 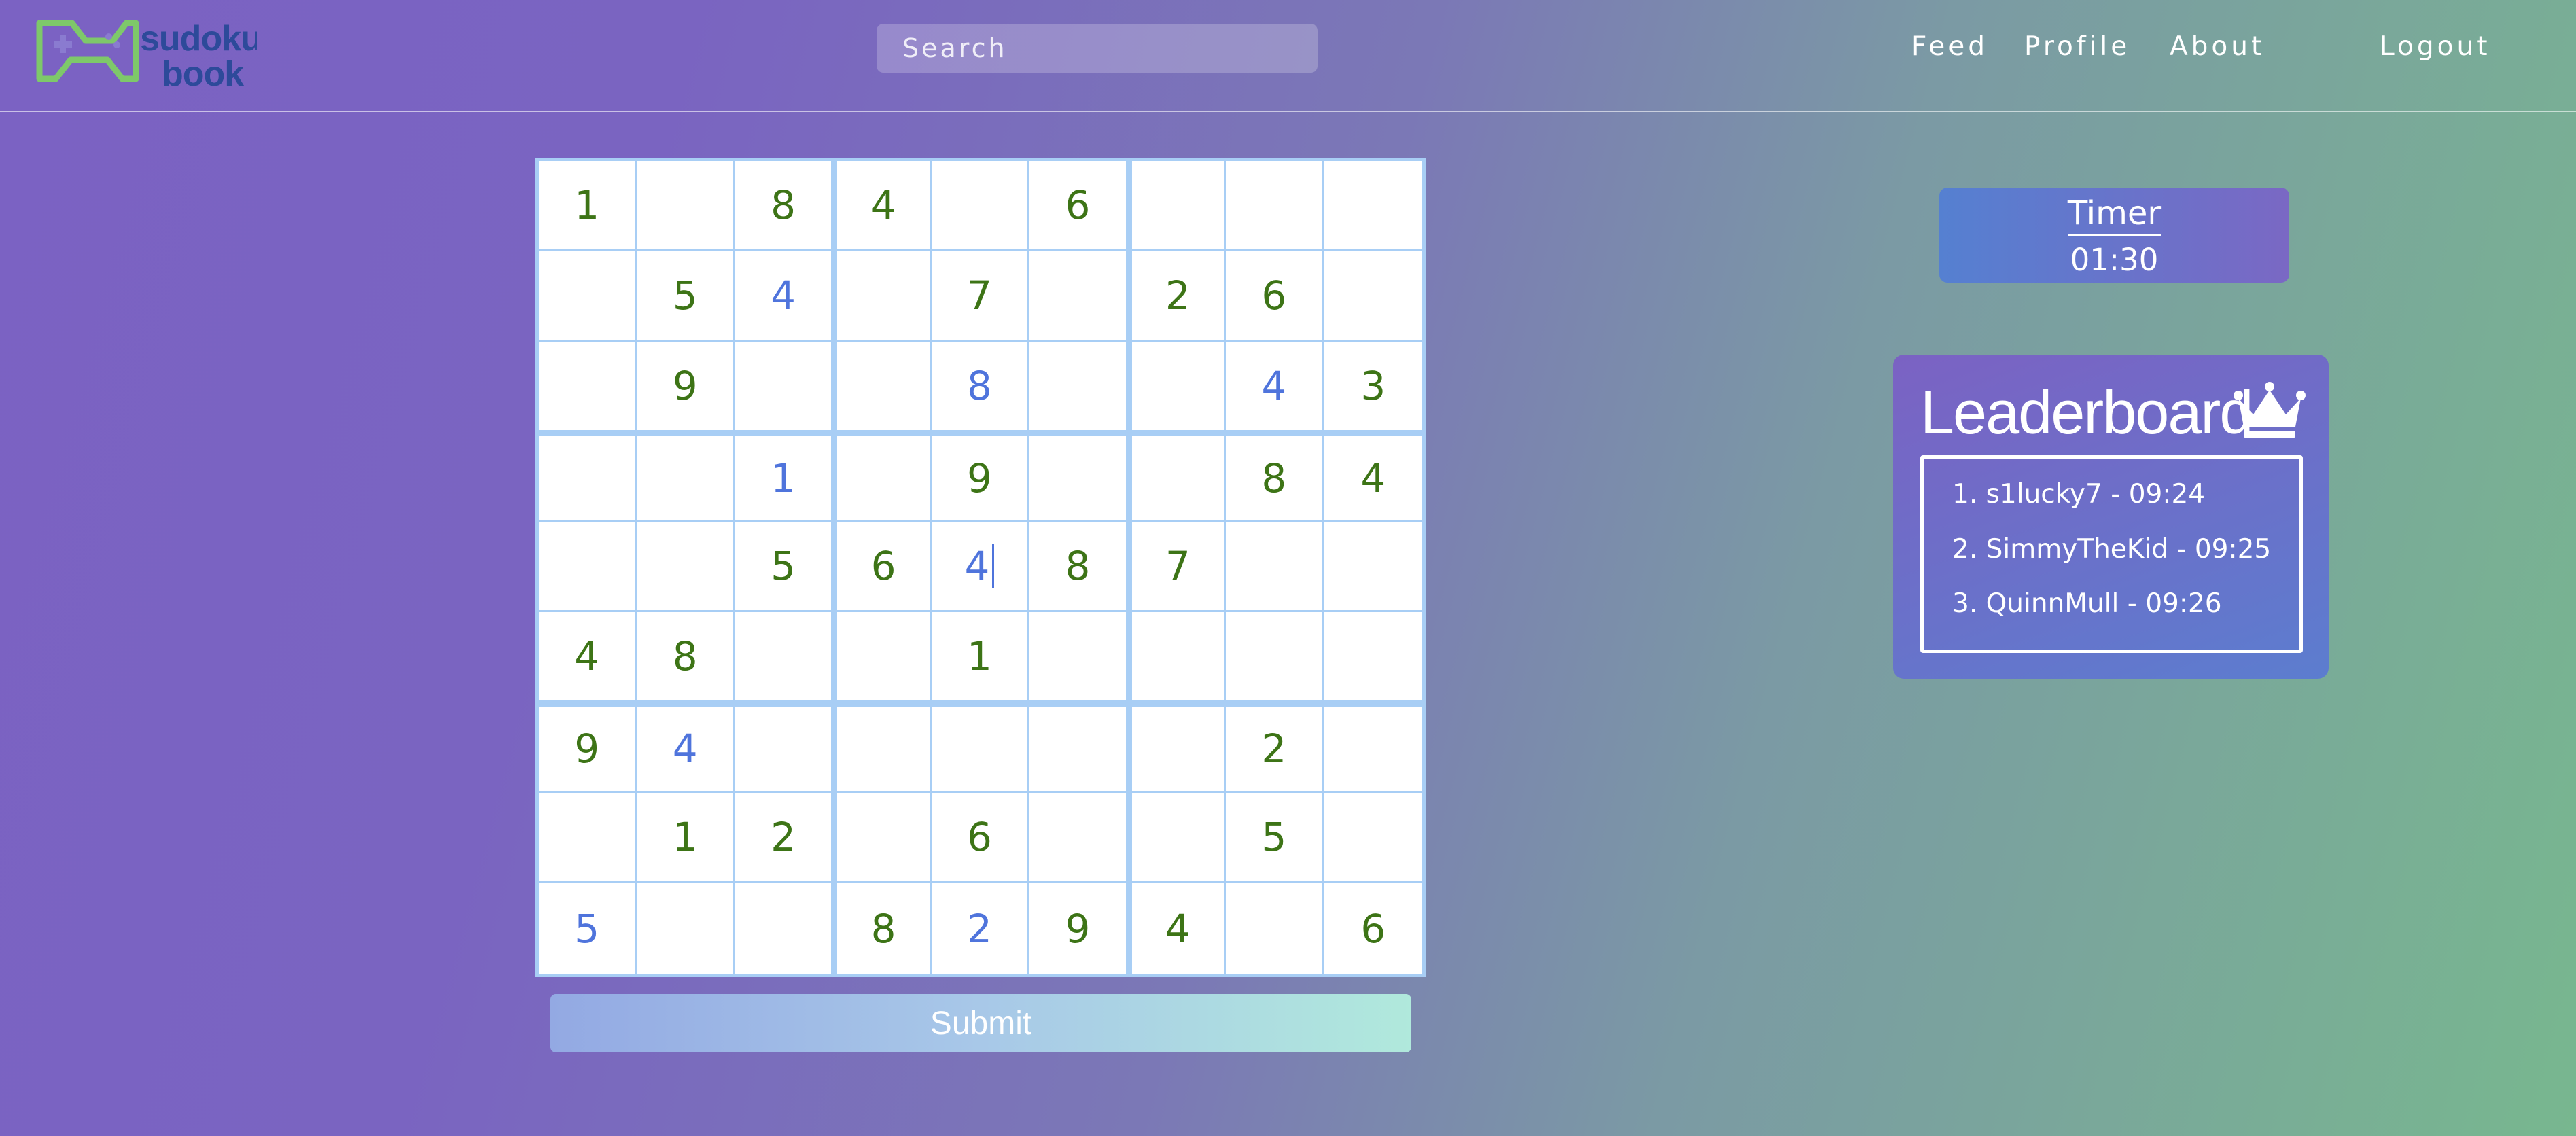 I want to click on sudoku-cell-r3c2: 9, so click(x=686, y=386).